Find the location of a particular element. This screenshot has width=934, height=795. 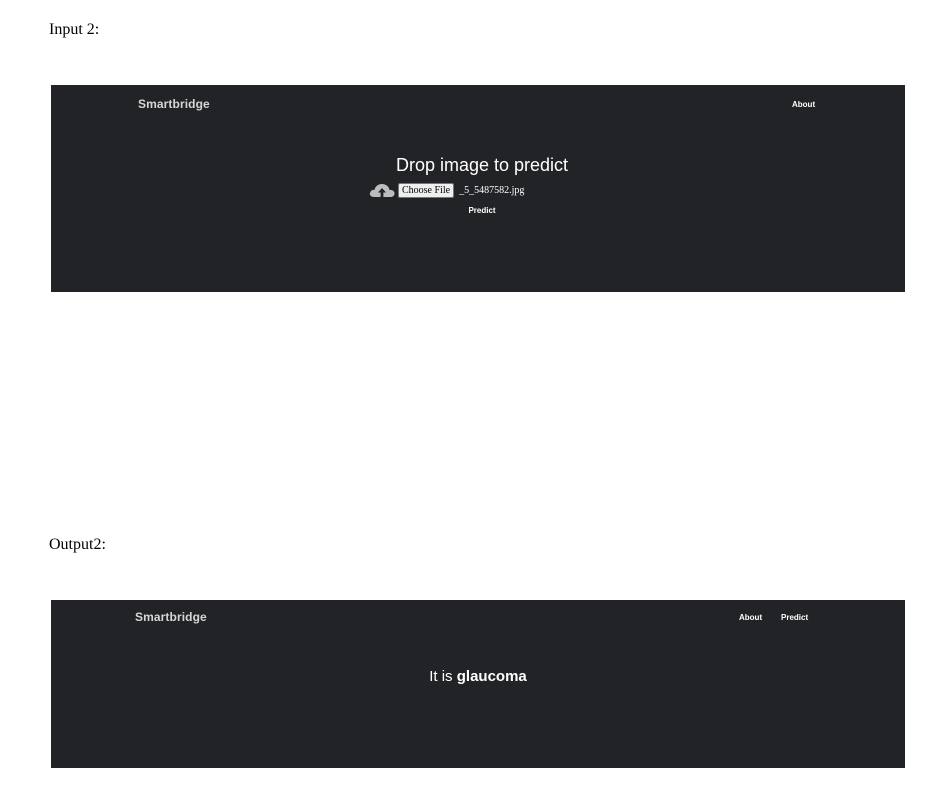

file-upload-row: Choose File _5_5487582.jpg is located at coordinates (446, 190).